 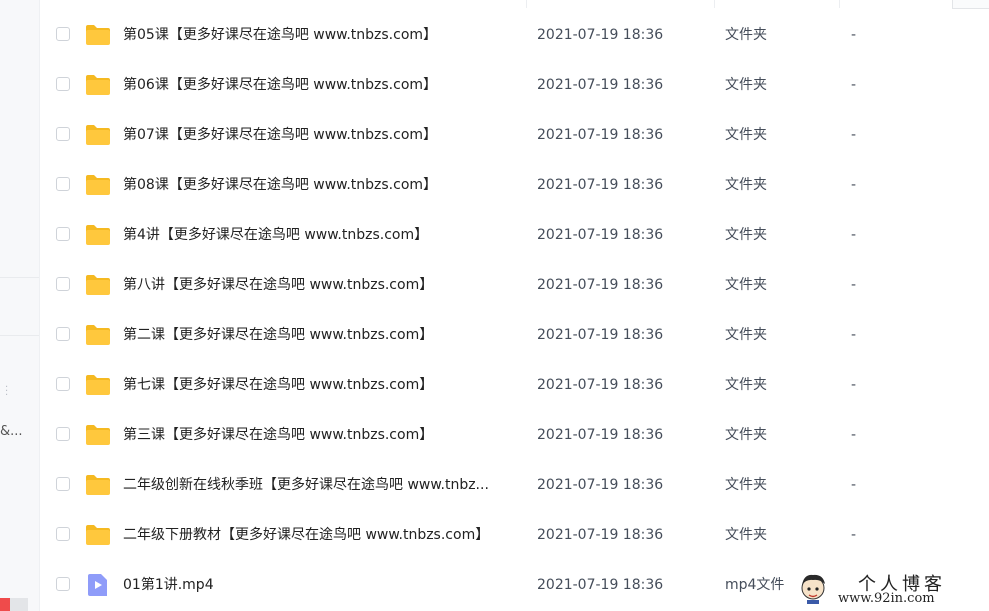 What do you see at coordinates (6, 392) in the screenshot?
I see `drag-handle-icon: · · ·` at bounding box center [6, 392].